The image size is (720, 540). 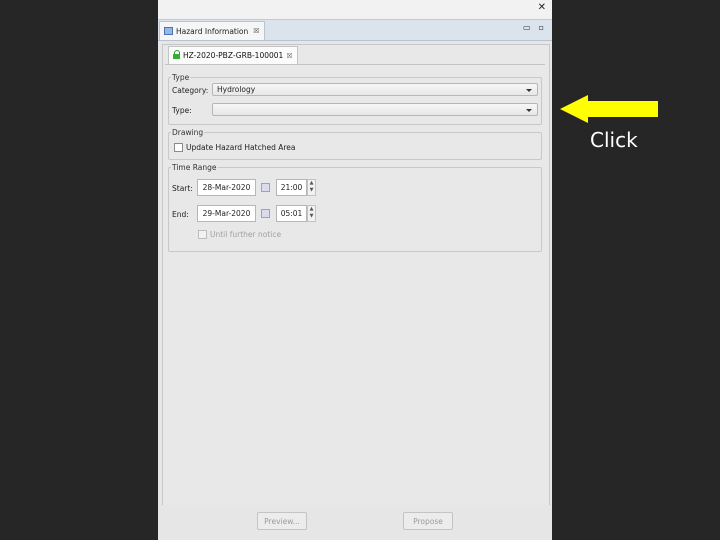 I want to click on minimize-button: ▭, so click(x=527, y=27).